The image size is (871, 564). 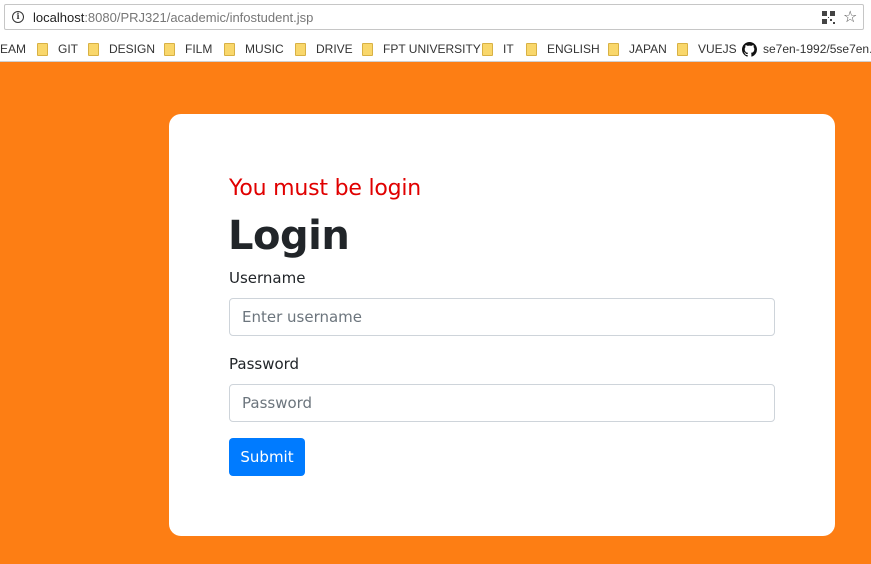 What do you see at coordinates (267, 457) in the screenshot?
I see `submit-button: Submit` at bounding box center [267, 457].